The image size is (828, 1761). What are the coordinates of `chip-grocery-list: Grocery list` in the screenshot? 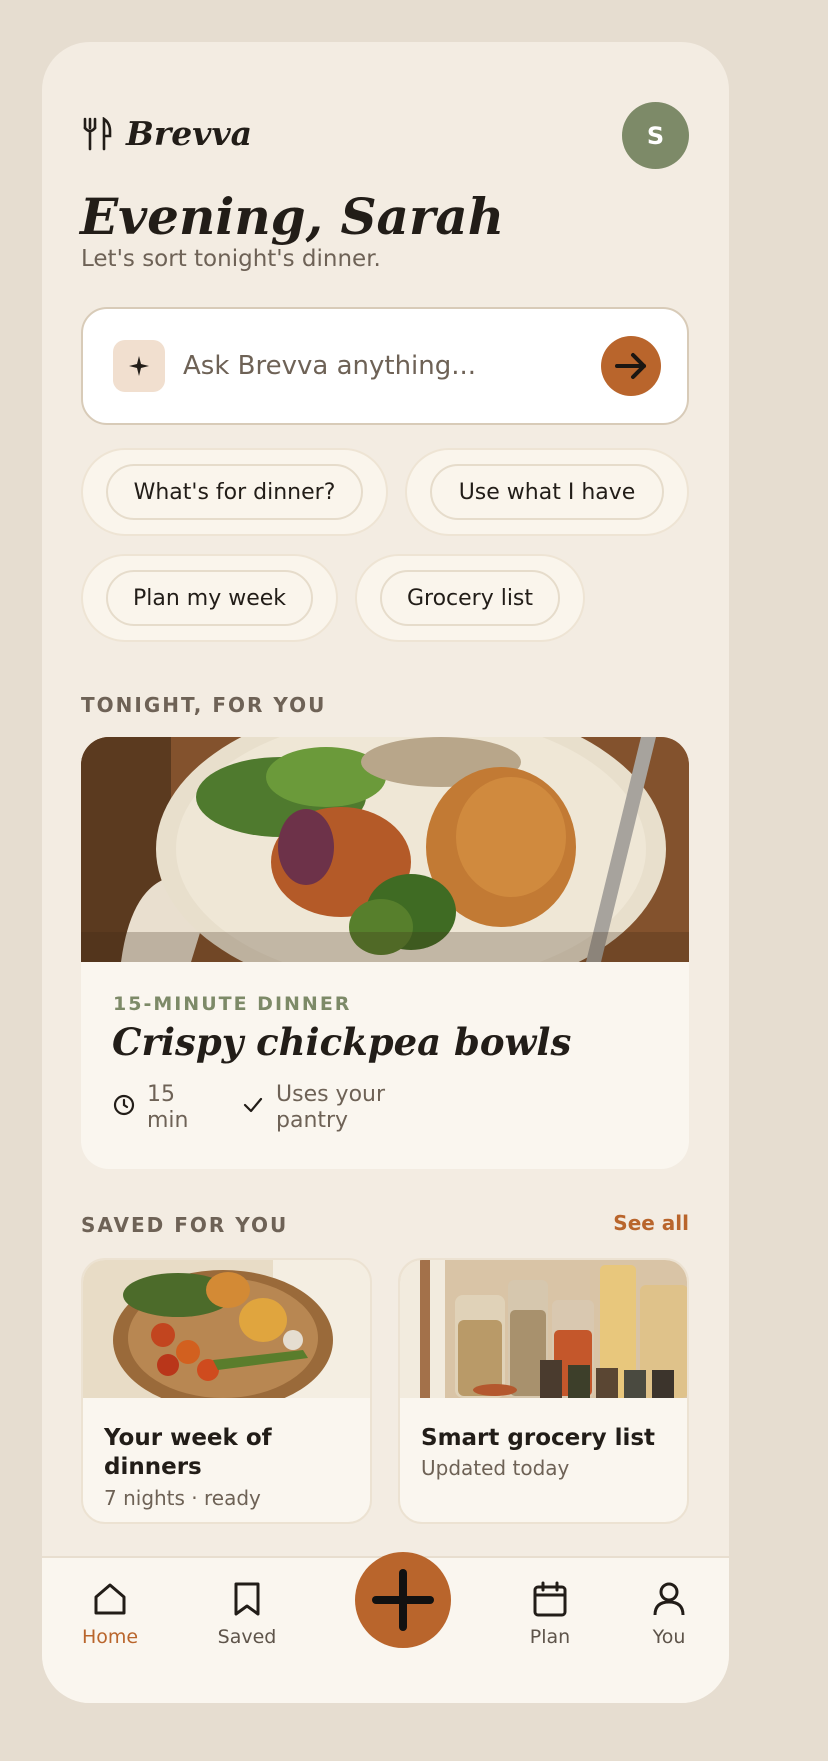 It's located at (470, 598).